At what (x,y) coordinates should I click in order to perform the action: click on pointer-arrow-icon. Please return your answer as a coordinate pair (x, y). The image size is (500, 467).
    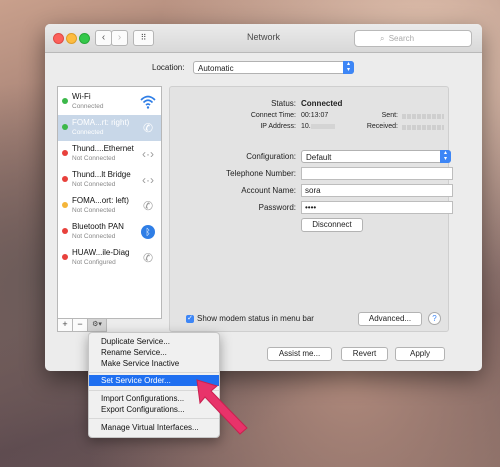
    Looking at the image, I should click on (222, 407).